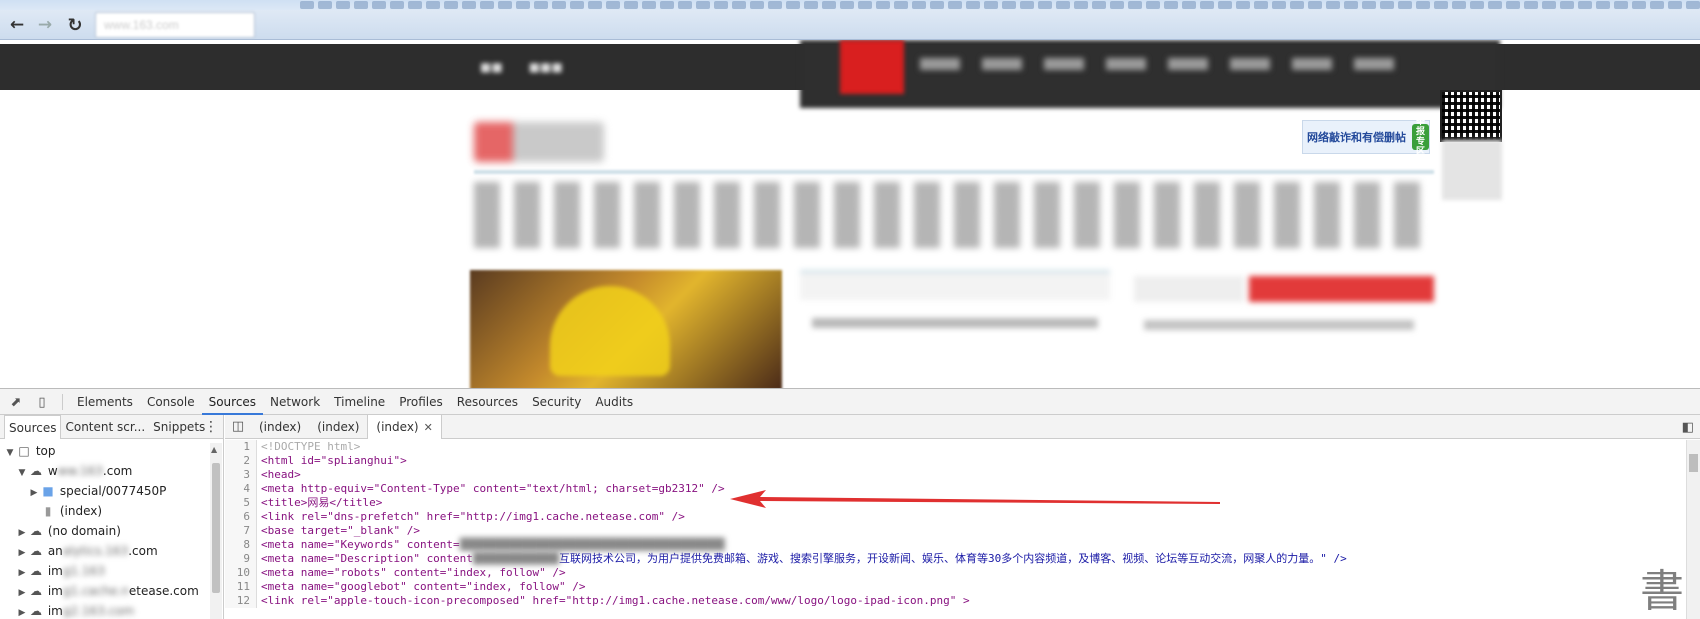 The height and width of the screenshot is (619, 1700). What do you see at coordinates (1366, 137) in the screenshot?
I see `report-ad-banner: 网络敲诈和有偿删帖 举报专区` at bounding box center [1366, 137].